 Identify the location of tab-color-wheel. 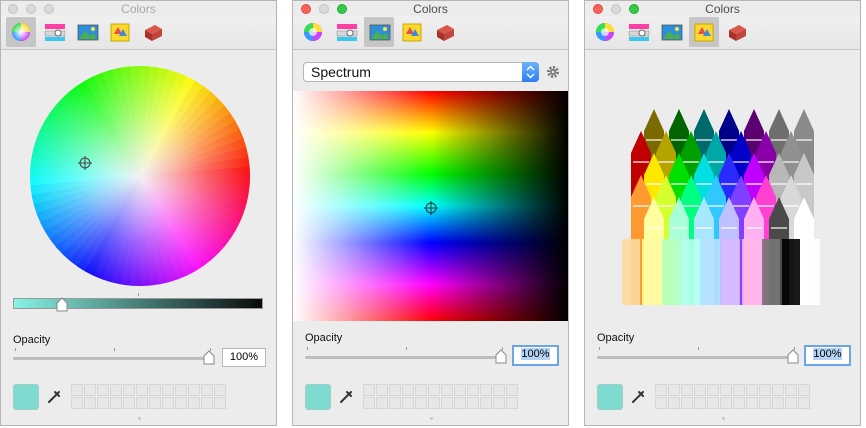
(313, 32).